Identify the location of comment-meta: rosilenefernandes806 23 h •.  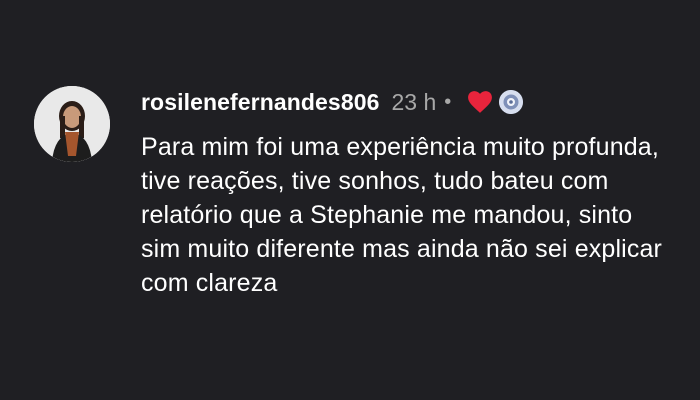
(410, 102).